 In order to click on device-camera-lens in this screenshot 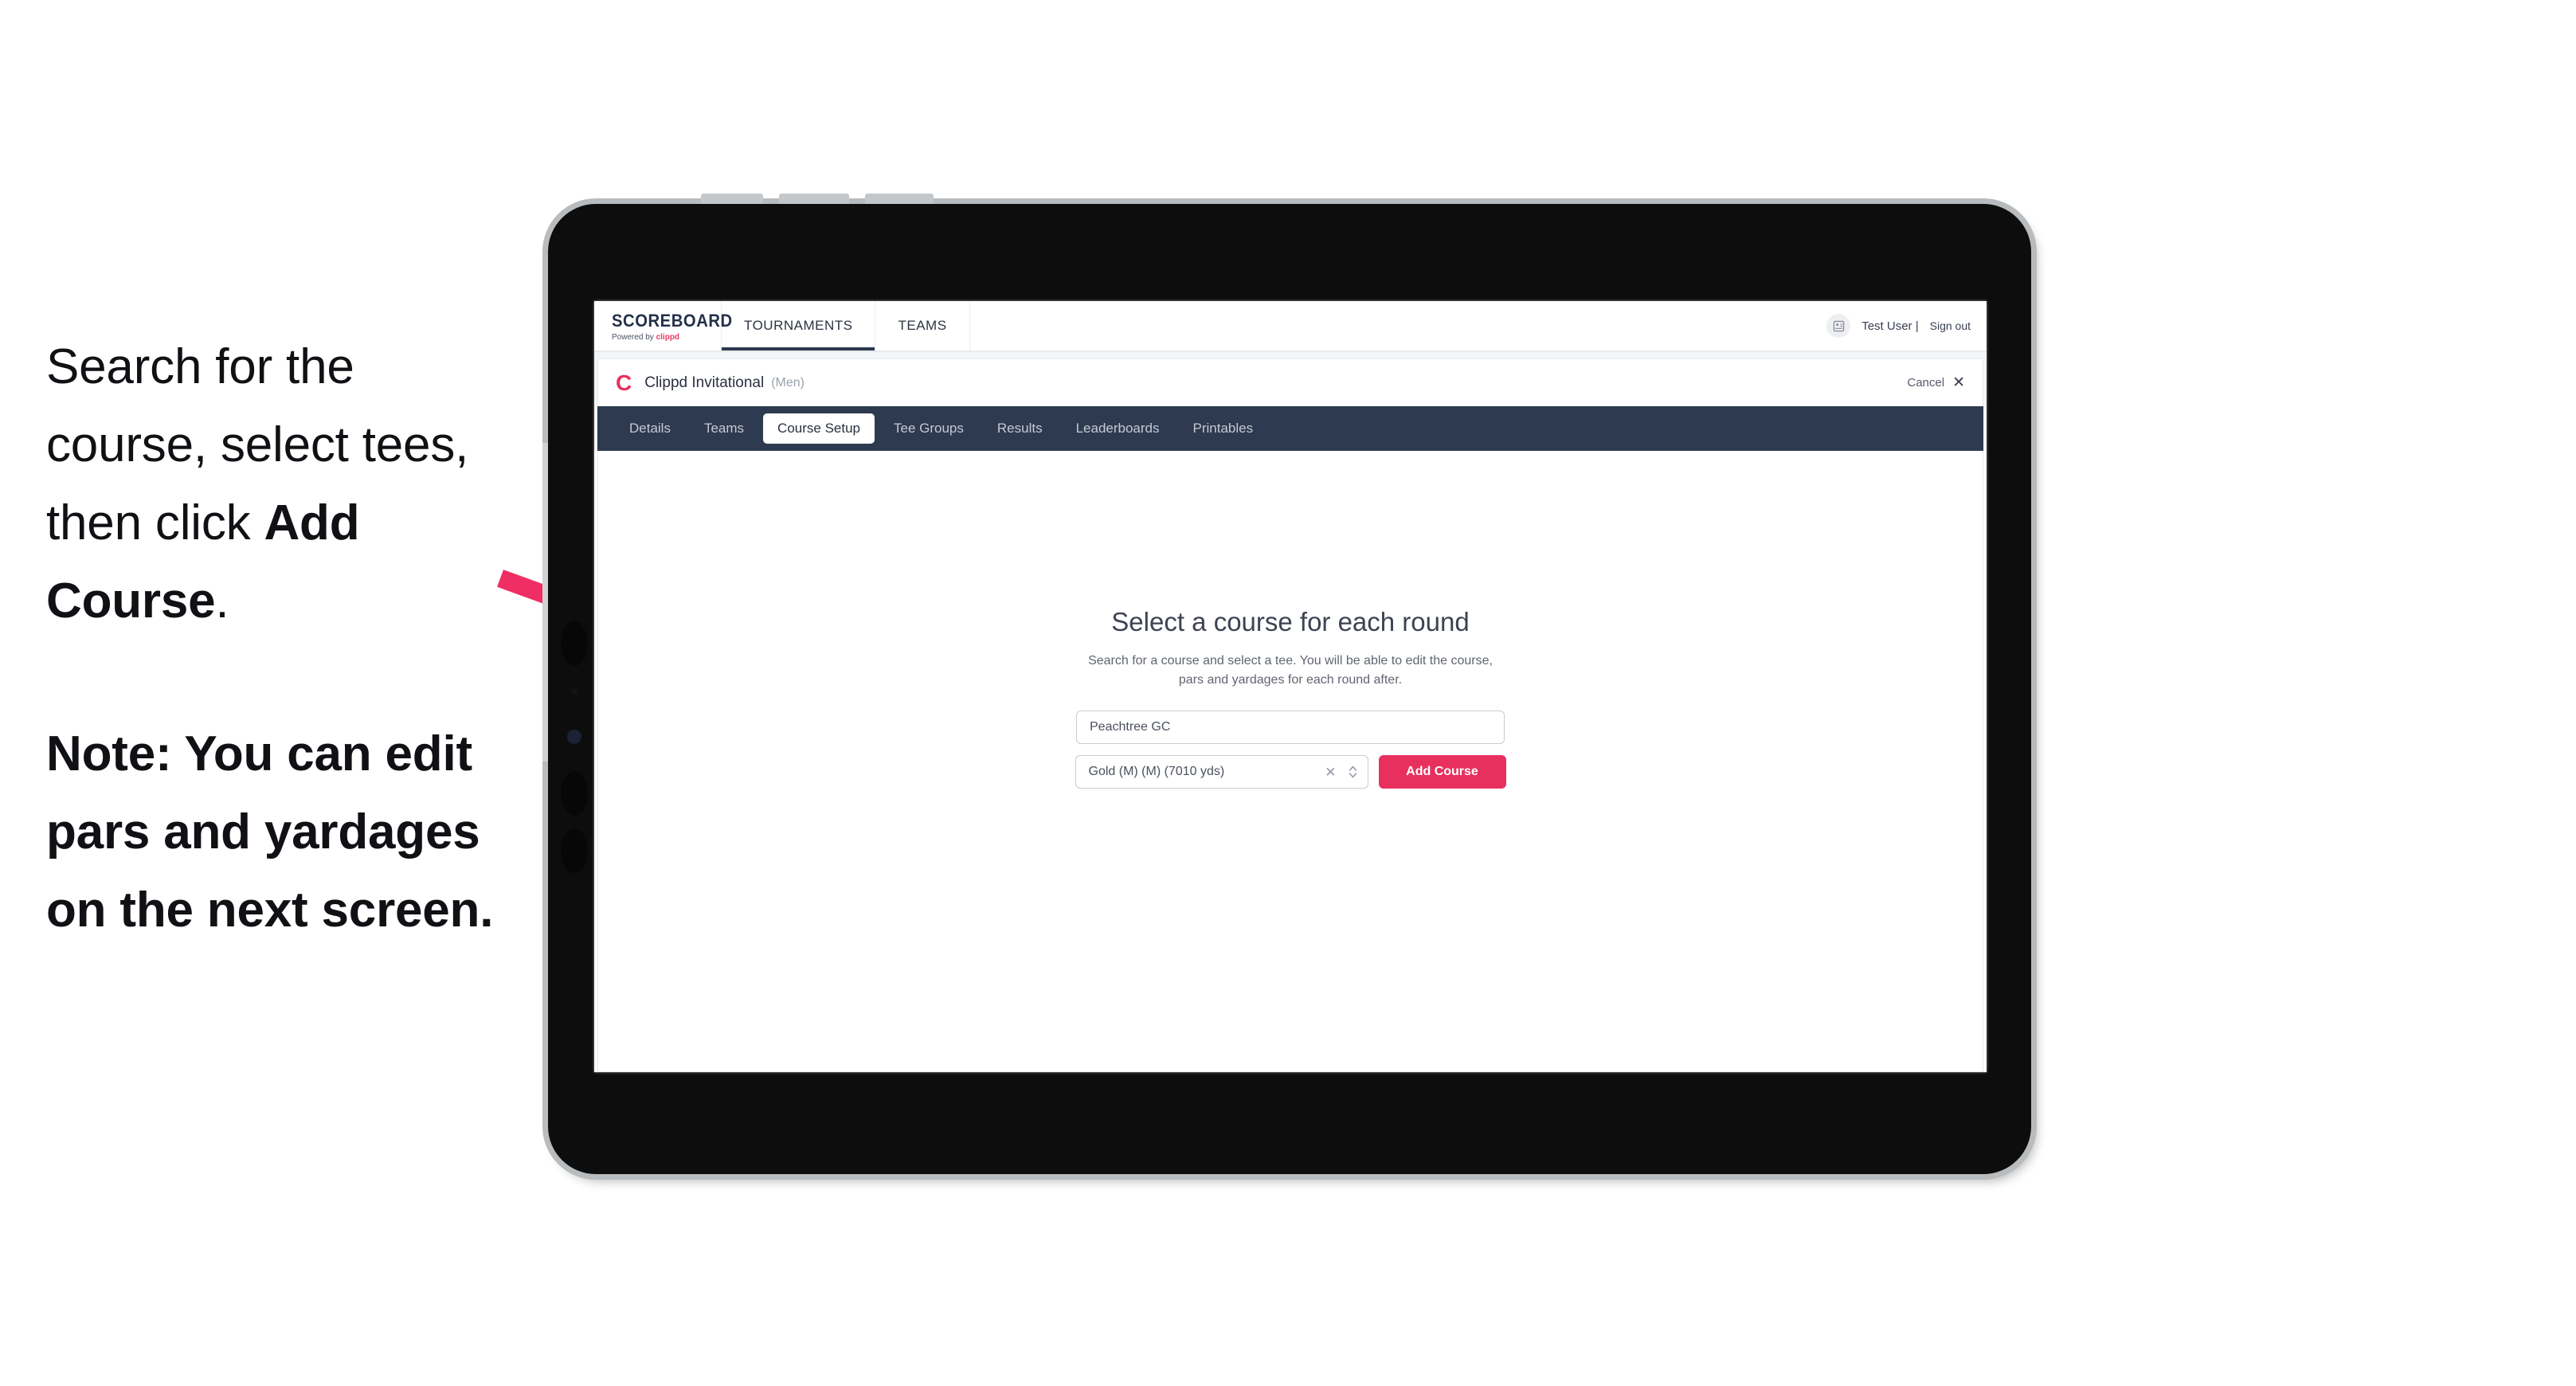, I will do `click(574, 737)`.